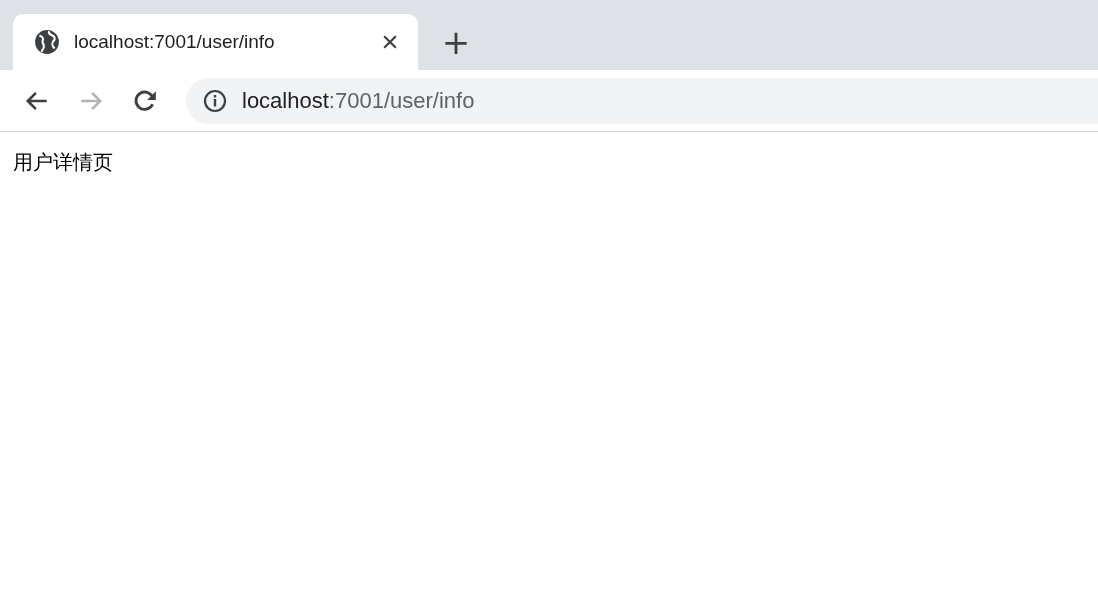  Describe the element at coordinates (642, 100) in the screenshot. I see `address-bar: localhost:7001/user/info` at that location.